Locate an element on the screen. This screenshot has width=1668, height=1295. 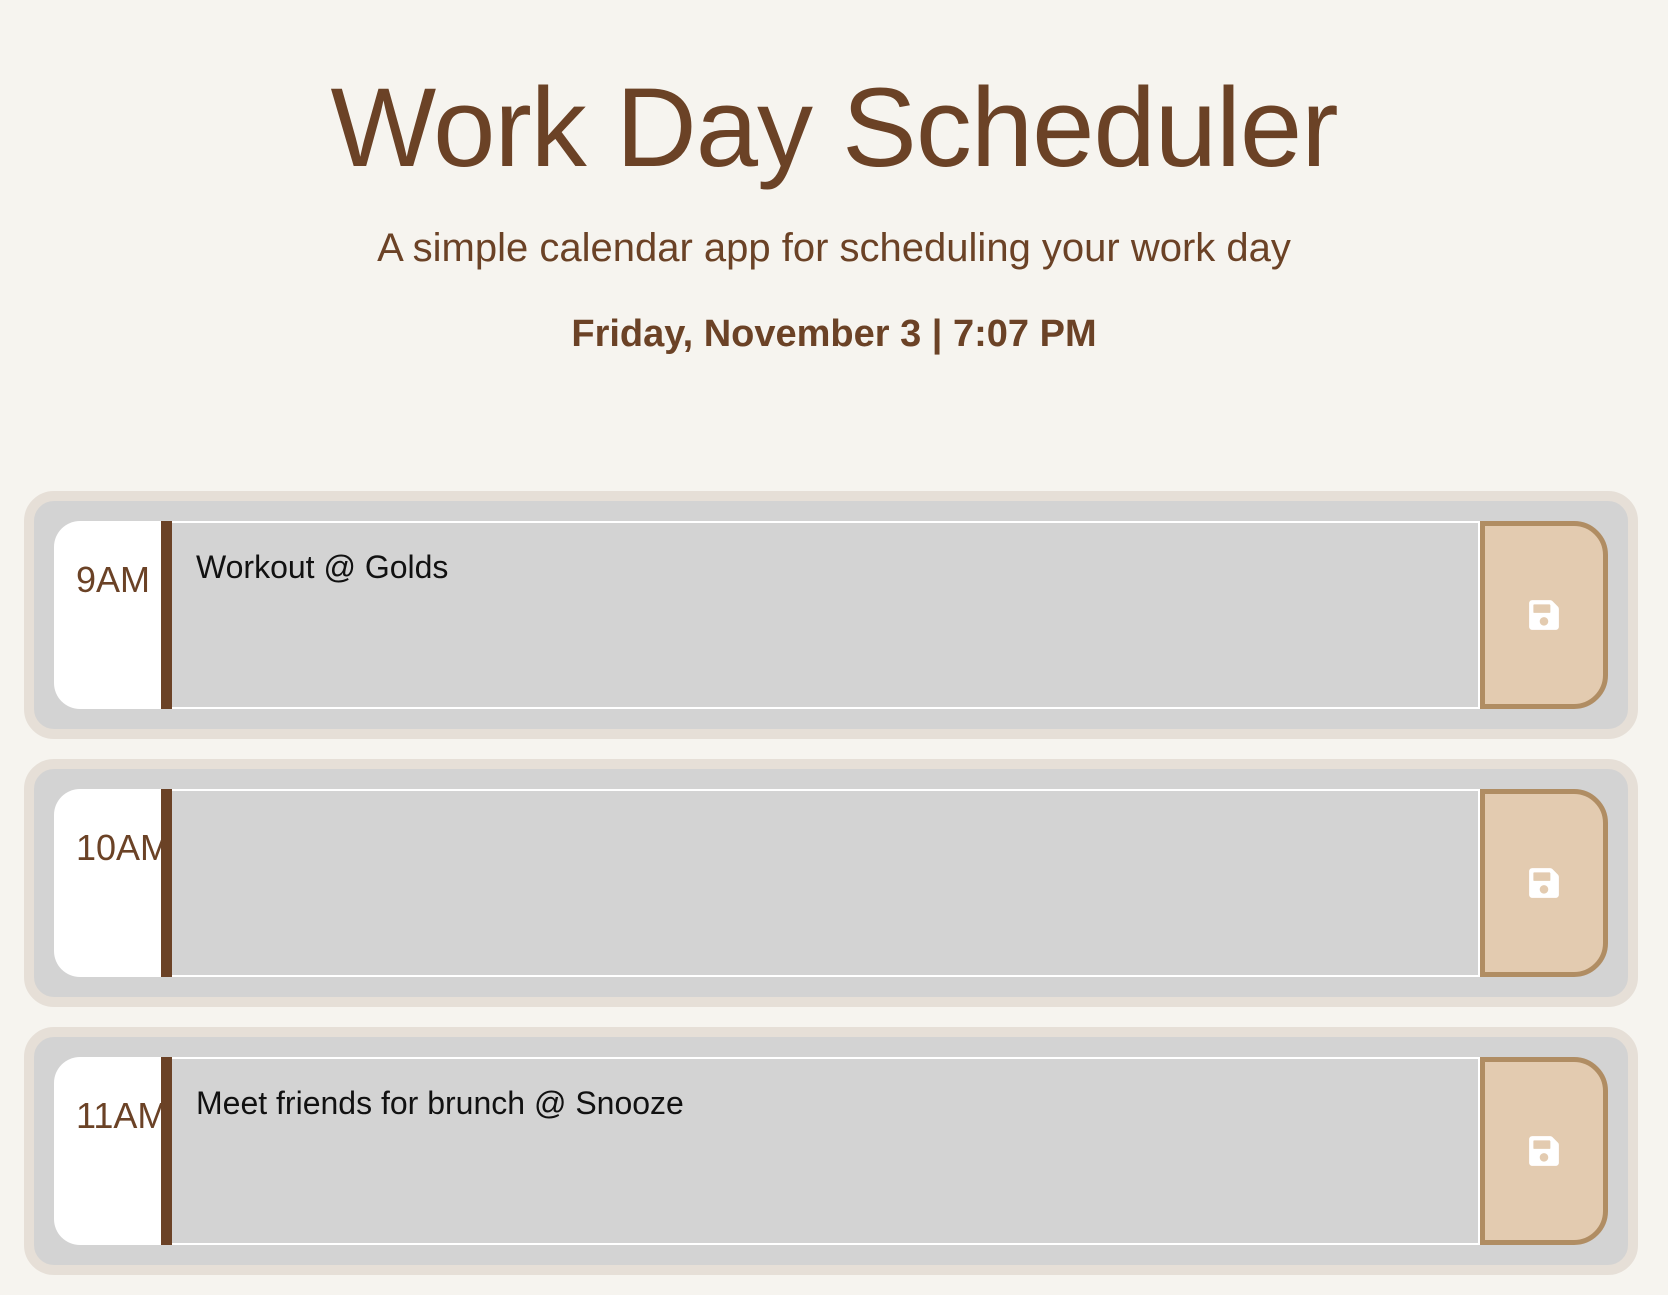
event-description-input: Meet friends for brunch @ Snooze is located at coordinates (826, 1151).